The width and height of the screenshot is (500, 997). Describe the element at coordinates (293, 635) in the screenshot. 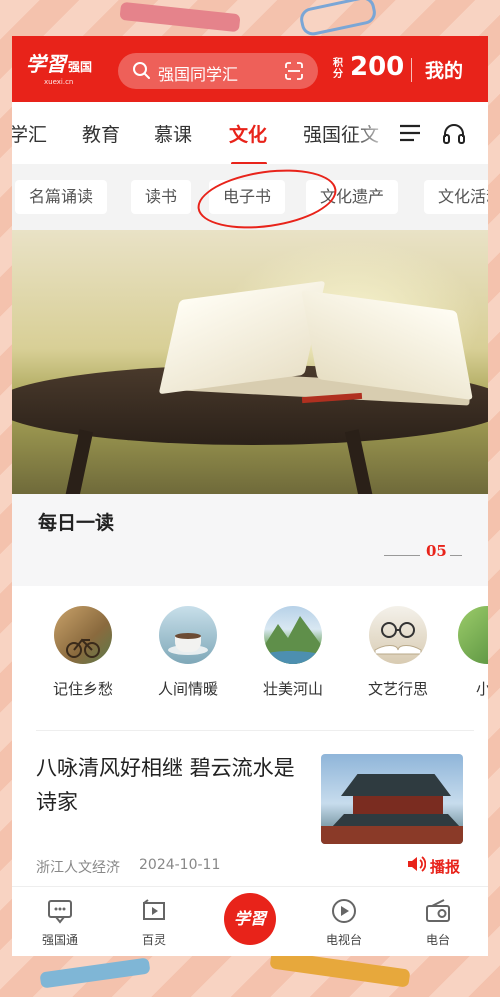

I see `mountain-river-image` at that location.